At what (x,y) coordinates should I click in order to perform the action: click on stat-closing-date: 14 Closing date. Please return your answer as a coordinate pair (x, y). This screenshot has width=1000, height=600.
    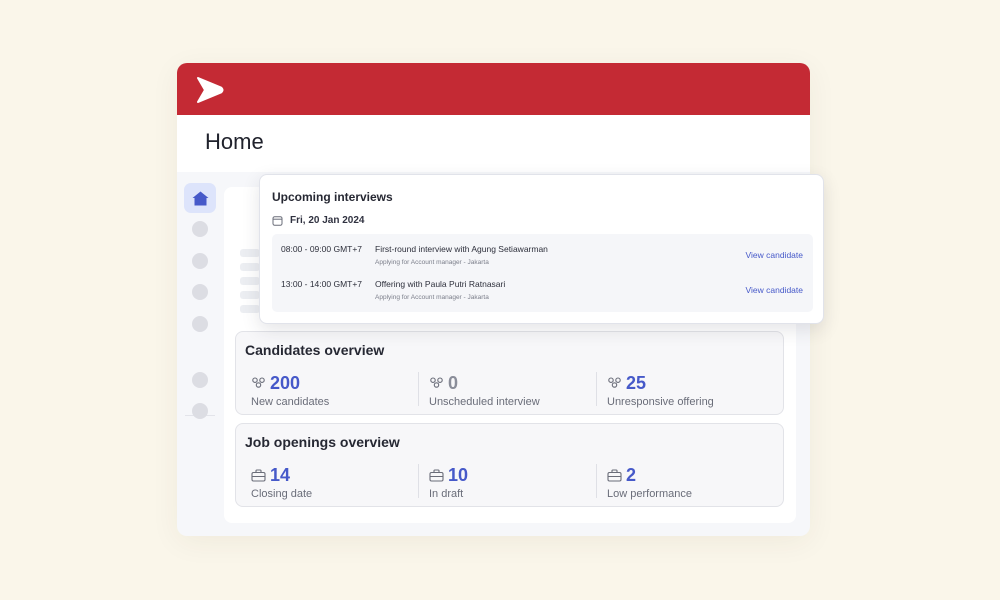
    Looking at the image, I should click on (282, 482).